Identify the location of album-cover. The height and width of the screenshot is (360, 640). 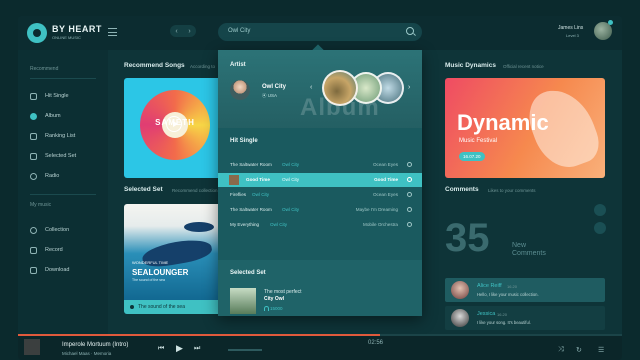
(340, 88).